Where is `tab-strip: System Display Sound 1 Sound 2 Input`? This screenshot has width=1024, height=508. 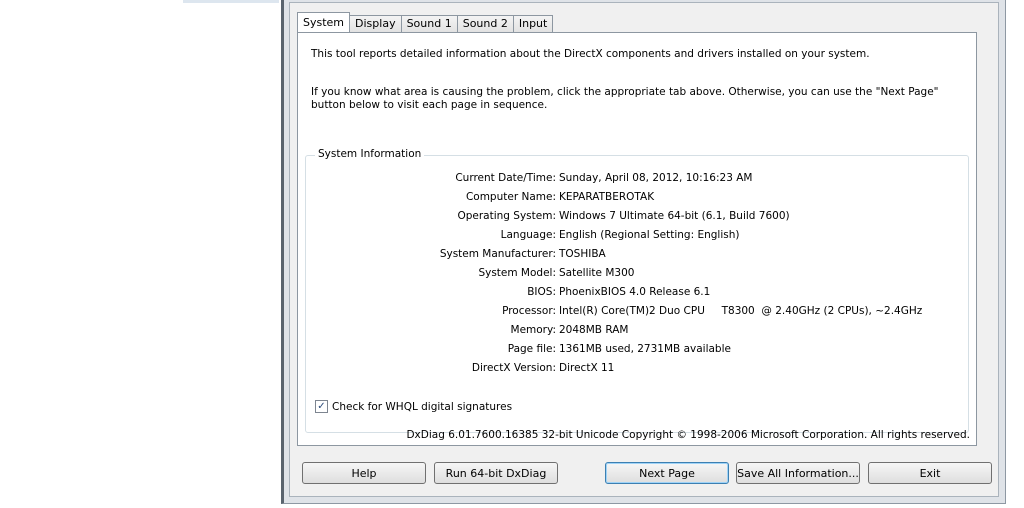
tab-strip: System Display Sound 1 Sound 2 Input is located at coordinates (425, 22).